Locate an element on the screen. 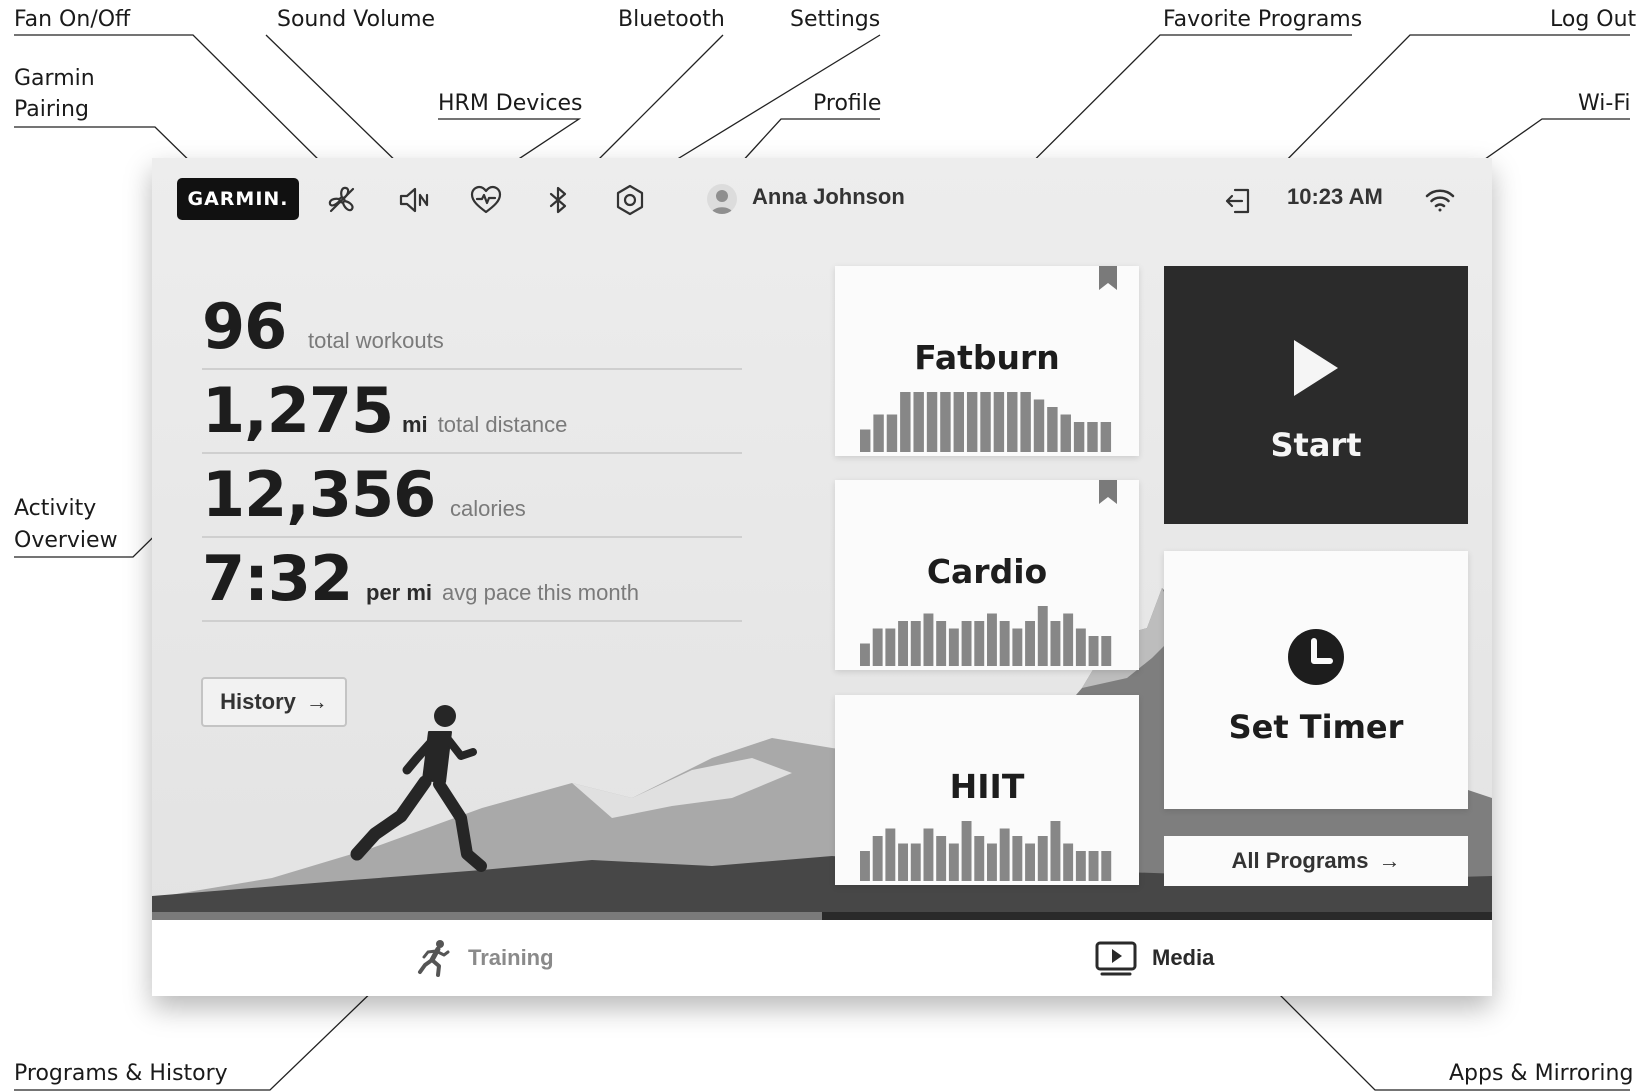 The width and height of the screenshot is (1641, 1091). stat-label: total workouts is located at coordinates (376, 340).